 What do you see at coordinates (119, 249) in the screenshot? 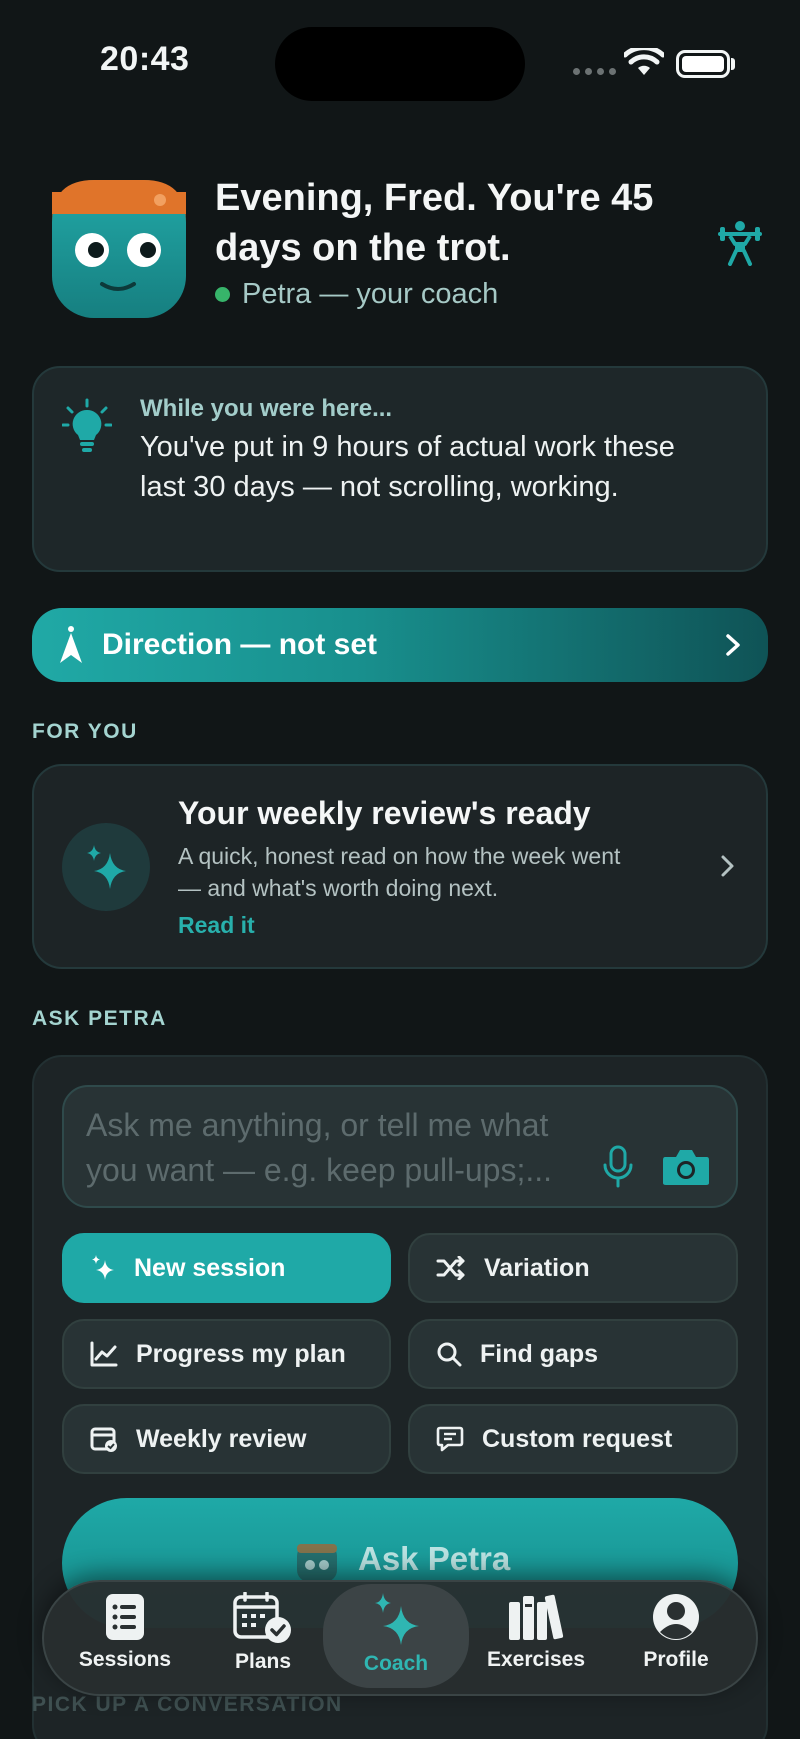
I see `petra-avatar` at bounding box center [119, 249].